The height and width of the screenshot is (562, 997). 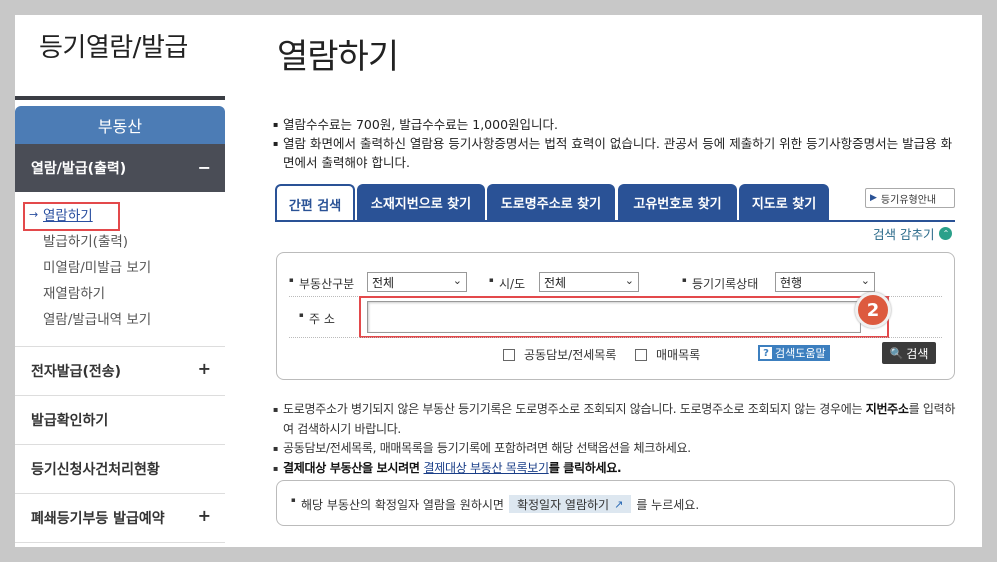 I want to click on record-status-label: 등기기록상태, so click(x=720, y=283).